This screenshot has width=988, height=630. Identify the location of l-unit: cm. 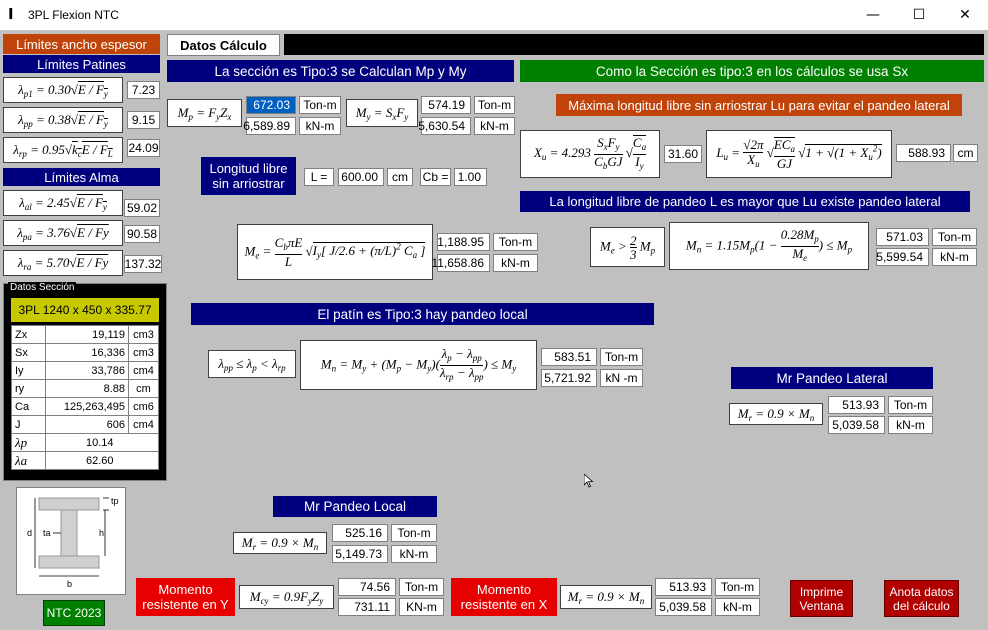
(400, 177).